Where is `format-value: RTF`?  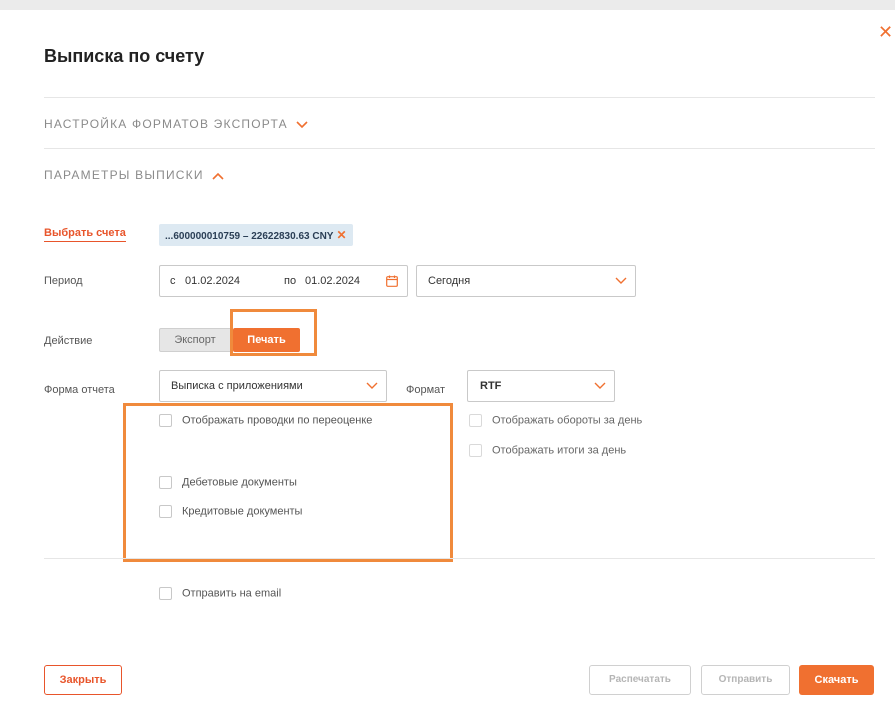 format-value: RTF is located at coordinates (491, 386).